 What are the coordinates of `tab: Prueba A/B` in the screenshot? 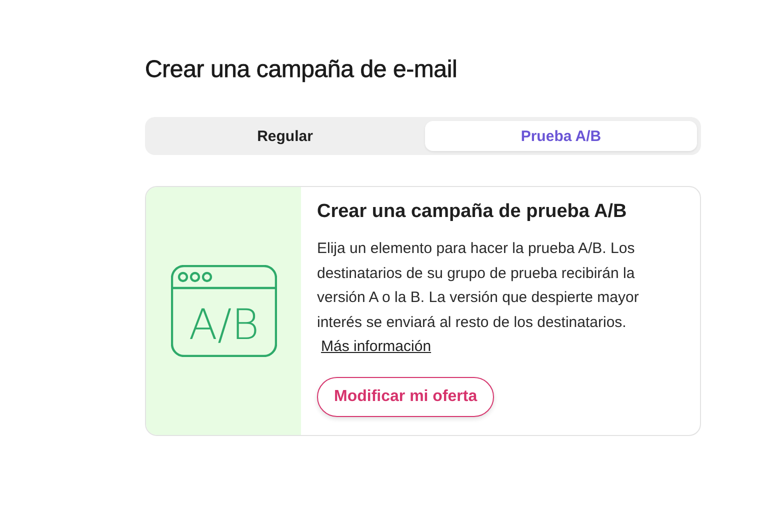 It's located at (561, 136).